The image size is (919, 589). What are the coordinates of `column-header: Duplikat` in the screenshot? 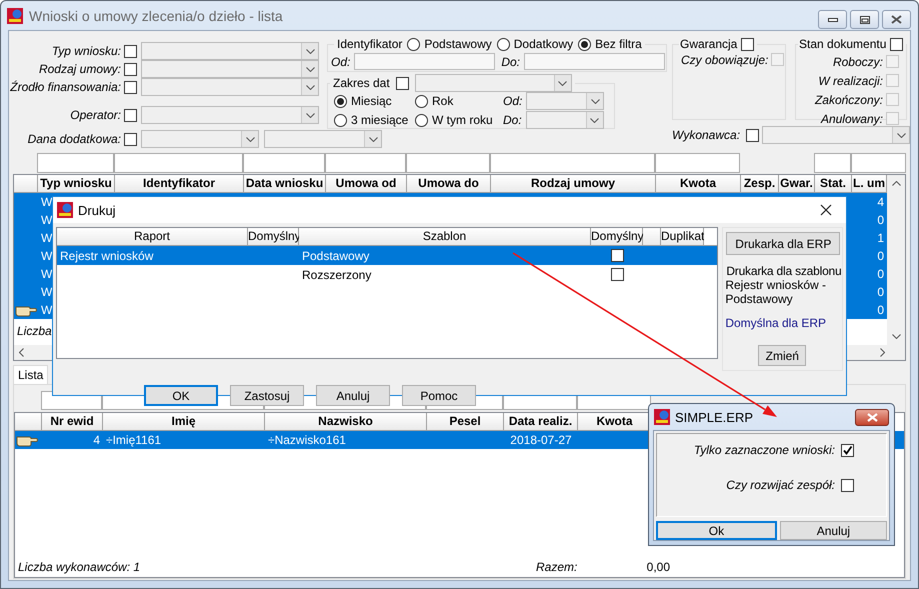 It's located at (682, 237).